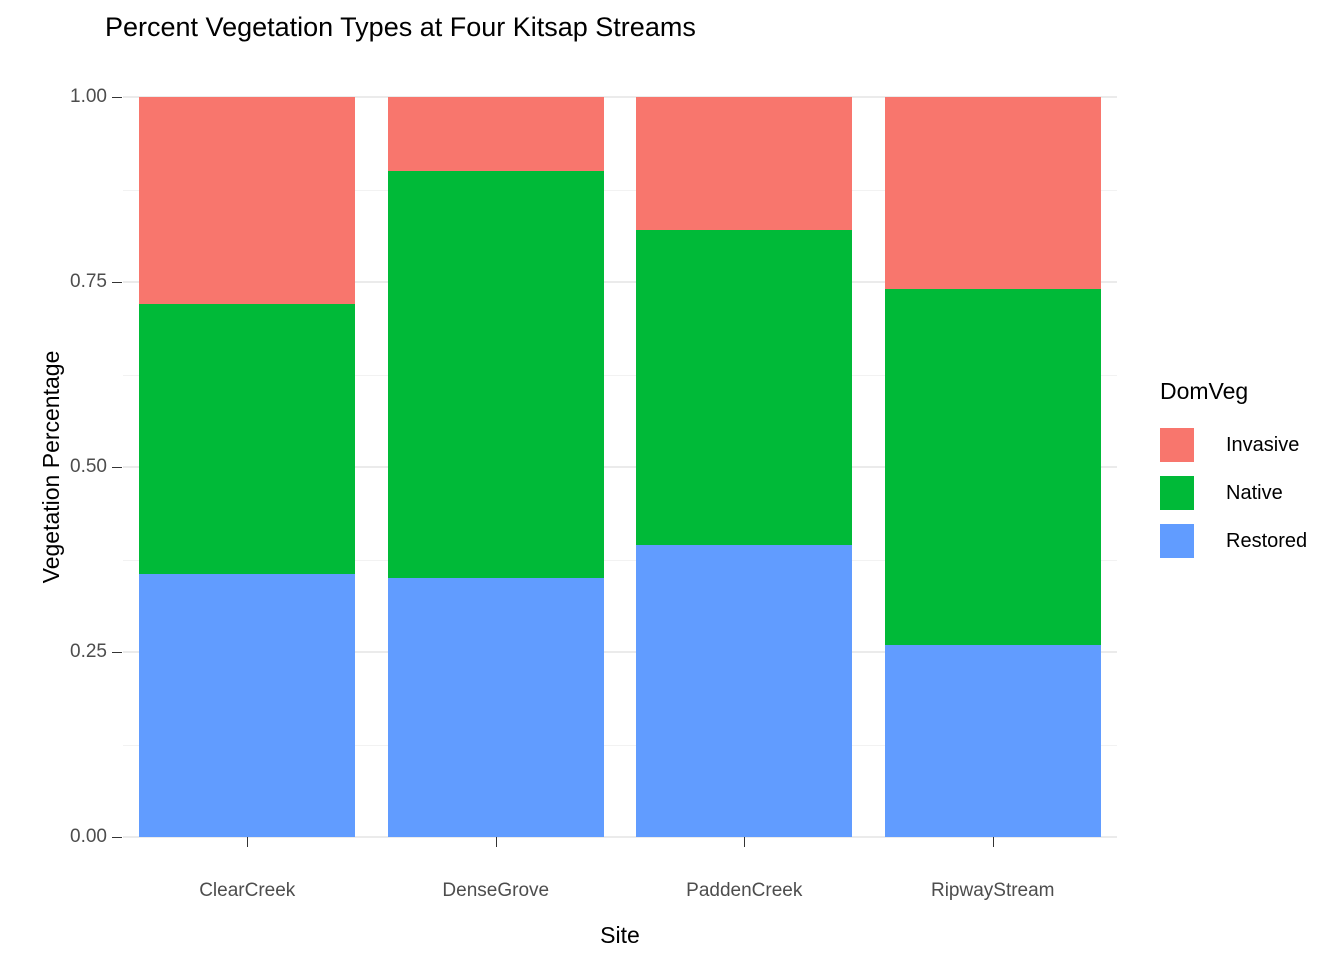 The image size is (1344, 960). I want to click on legend-item-invasive: Invasive, so click(1233, 445).